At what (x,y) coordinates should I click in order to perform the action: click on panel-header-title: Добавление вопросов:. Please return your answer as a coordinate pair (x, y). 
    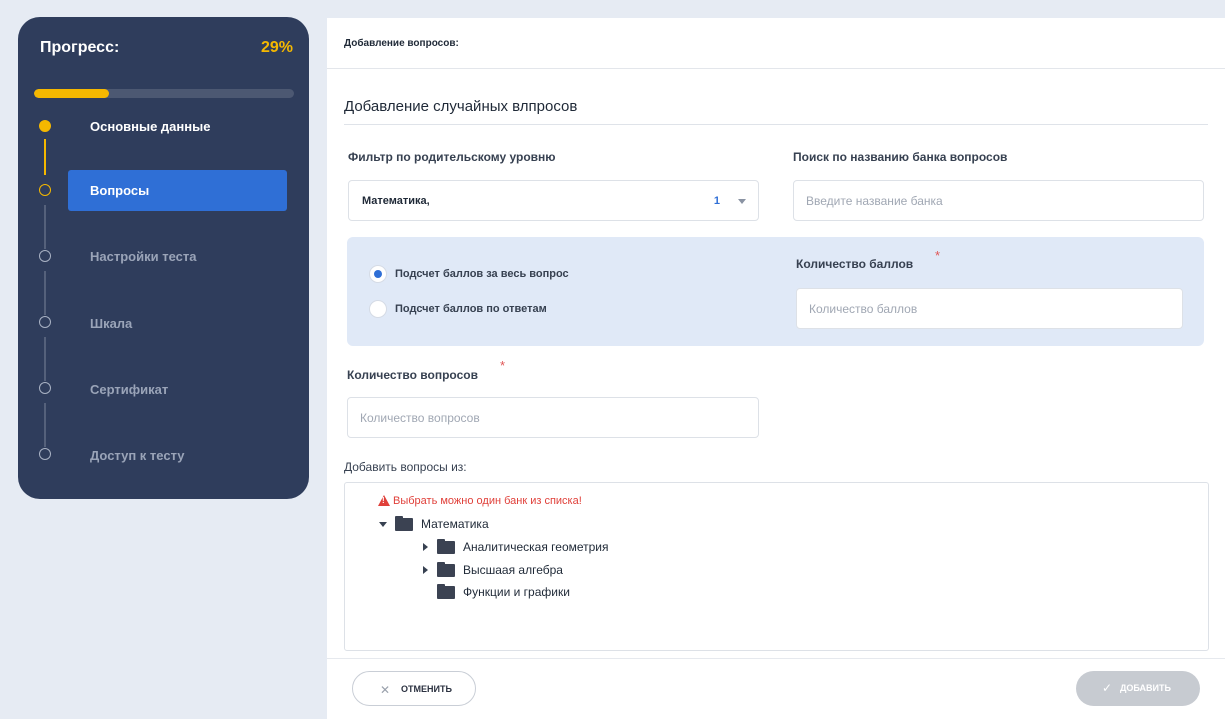
    Looking at the image, I should click on (401, 43).